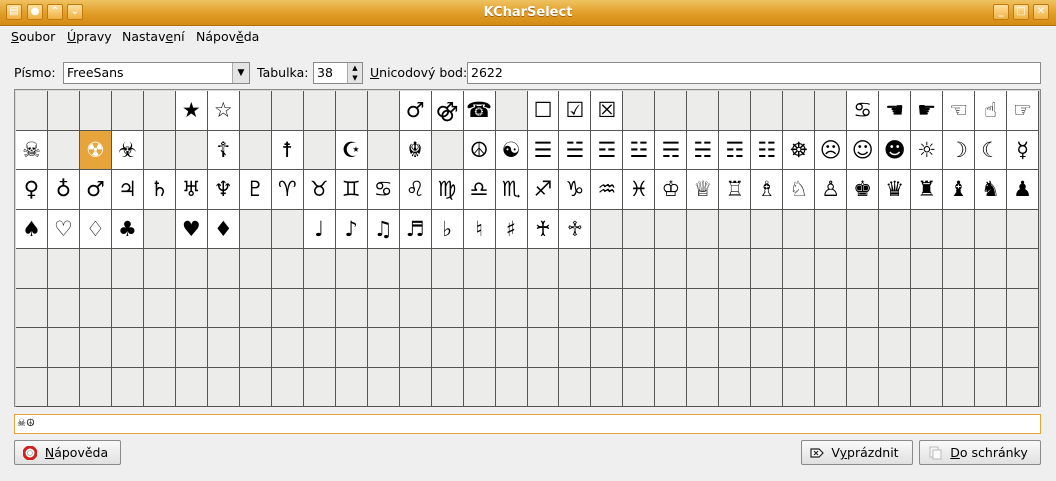  What do you see at coordinates (980, 452) in the screenshot?
I see `copy-to-clipboard-button: Do schránky` at bounding box center [980, 452].